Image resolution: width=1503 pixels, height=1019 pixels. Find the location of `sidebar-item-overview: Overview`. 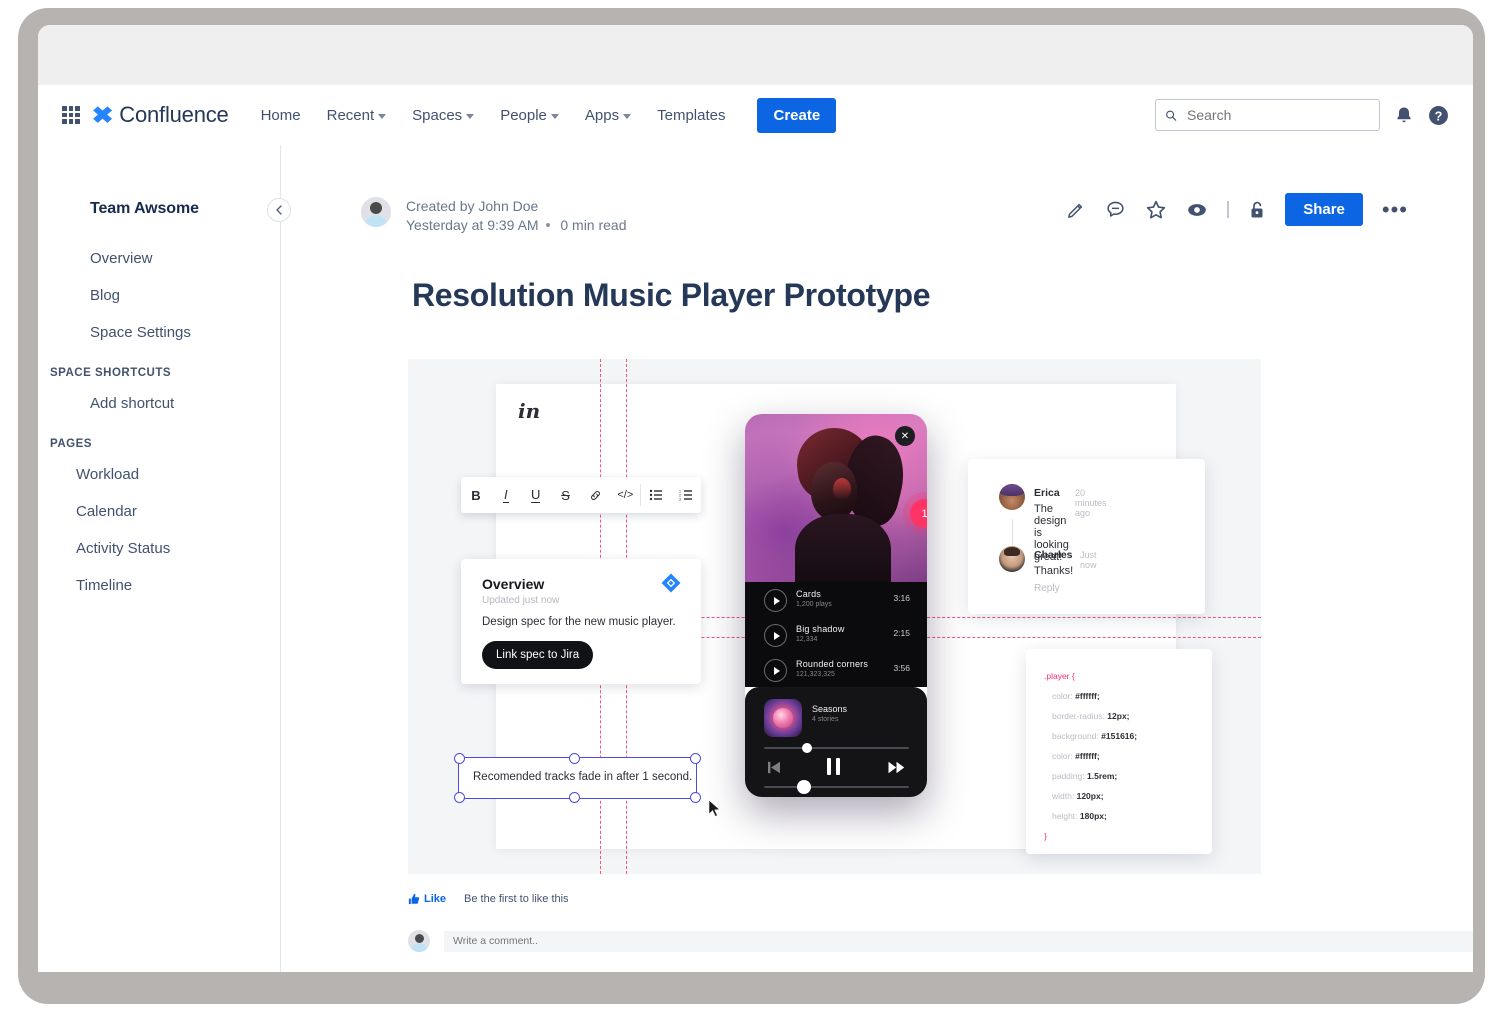

sidebar-item-overview: Overview is located at coordinates (159, 258).